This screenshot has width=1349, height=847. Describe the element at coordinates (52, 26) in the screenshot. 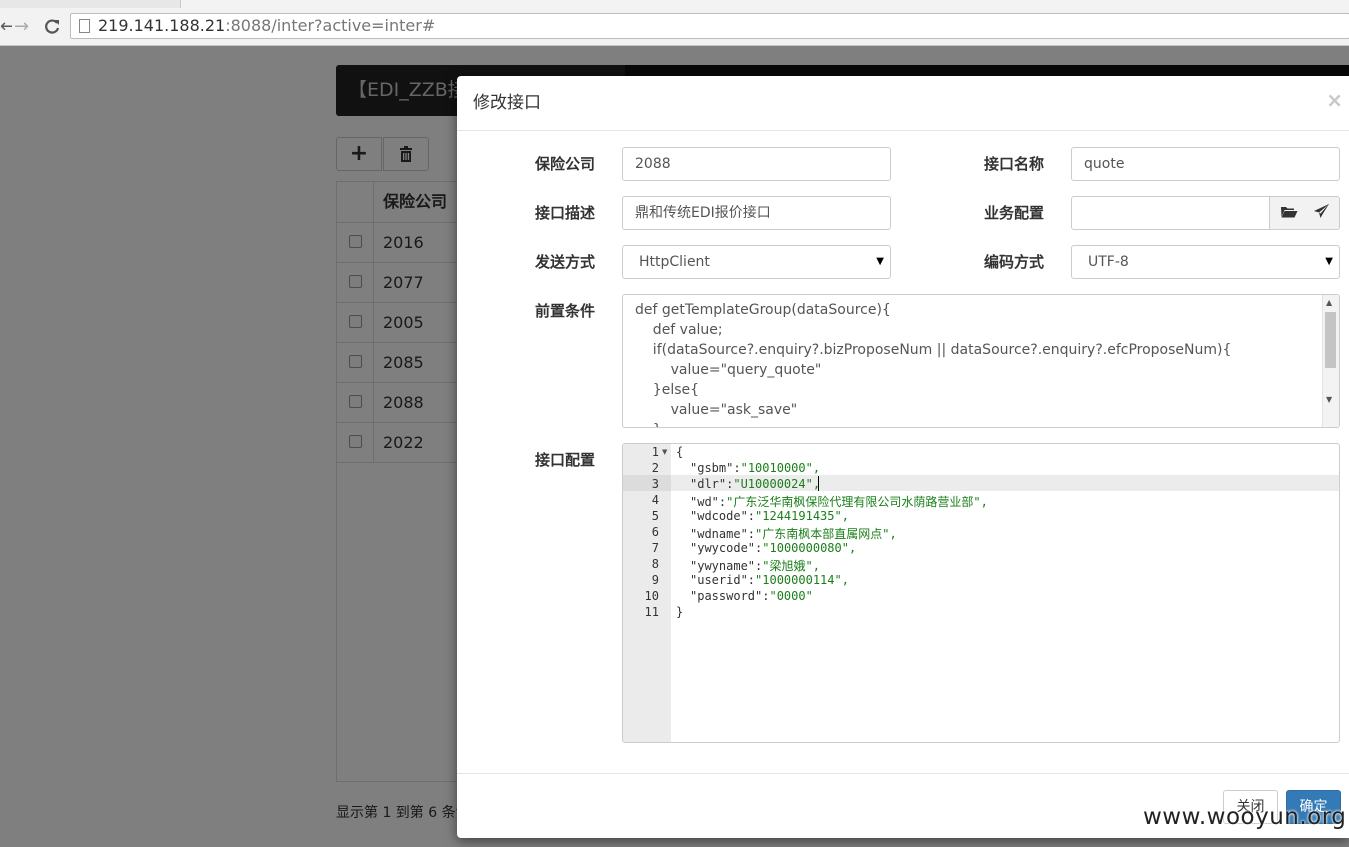

I see `reload-icon` at that location.